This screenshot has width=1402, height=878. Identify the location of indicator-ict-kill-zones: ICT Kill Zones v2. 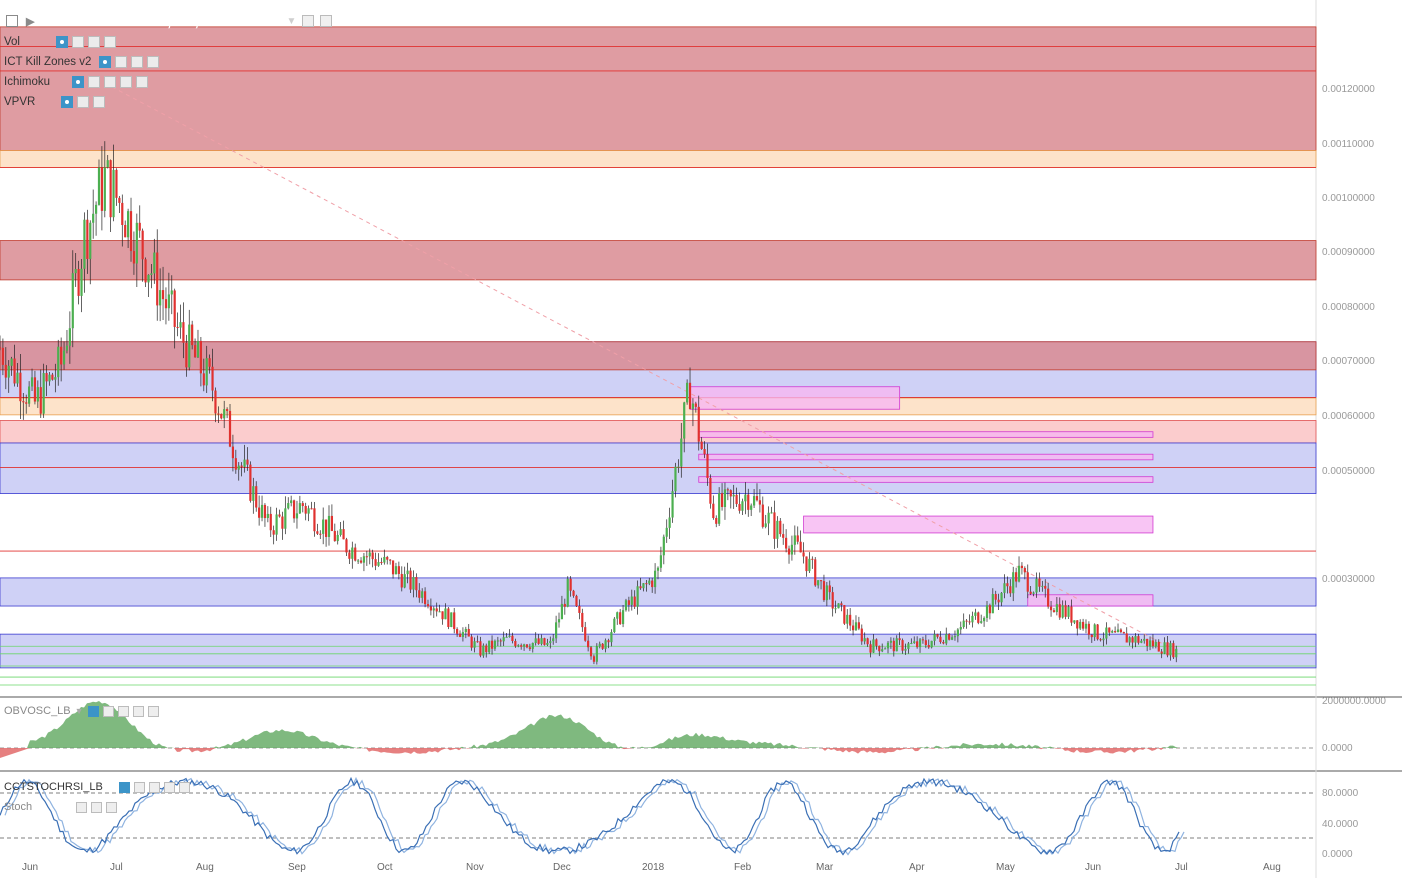
(82, 62).